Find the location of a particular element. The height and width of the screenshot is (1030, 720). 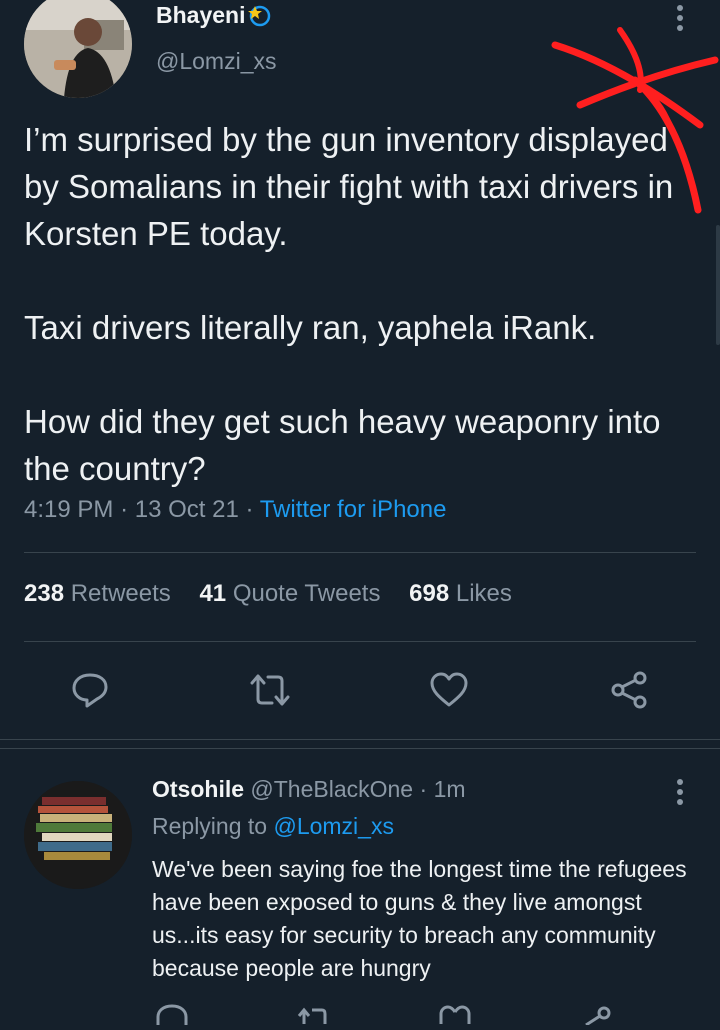

retweets-stat: 238 Retweets is located at coordinates (97, 593).